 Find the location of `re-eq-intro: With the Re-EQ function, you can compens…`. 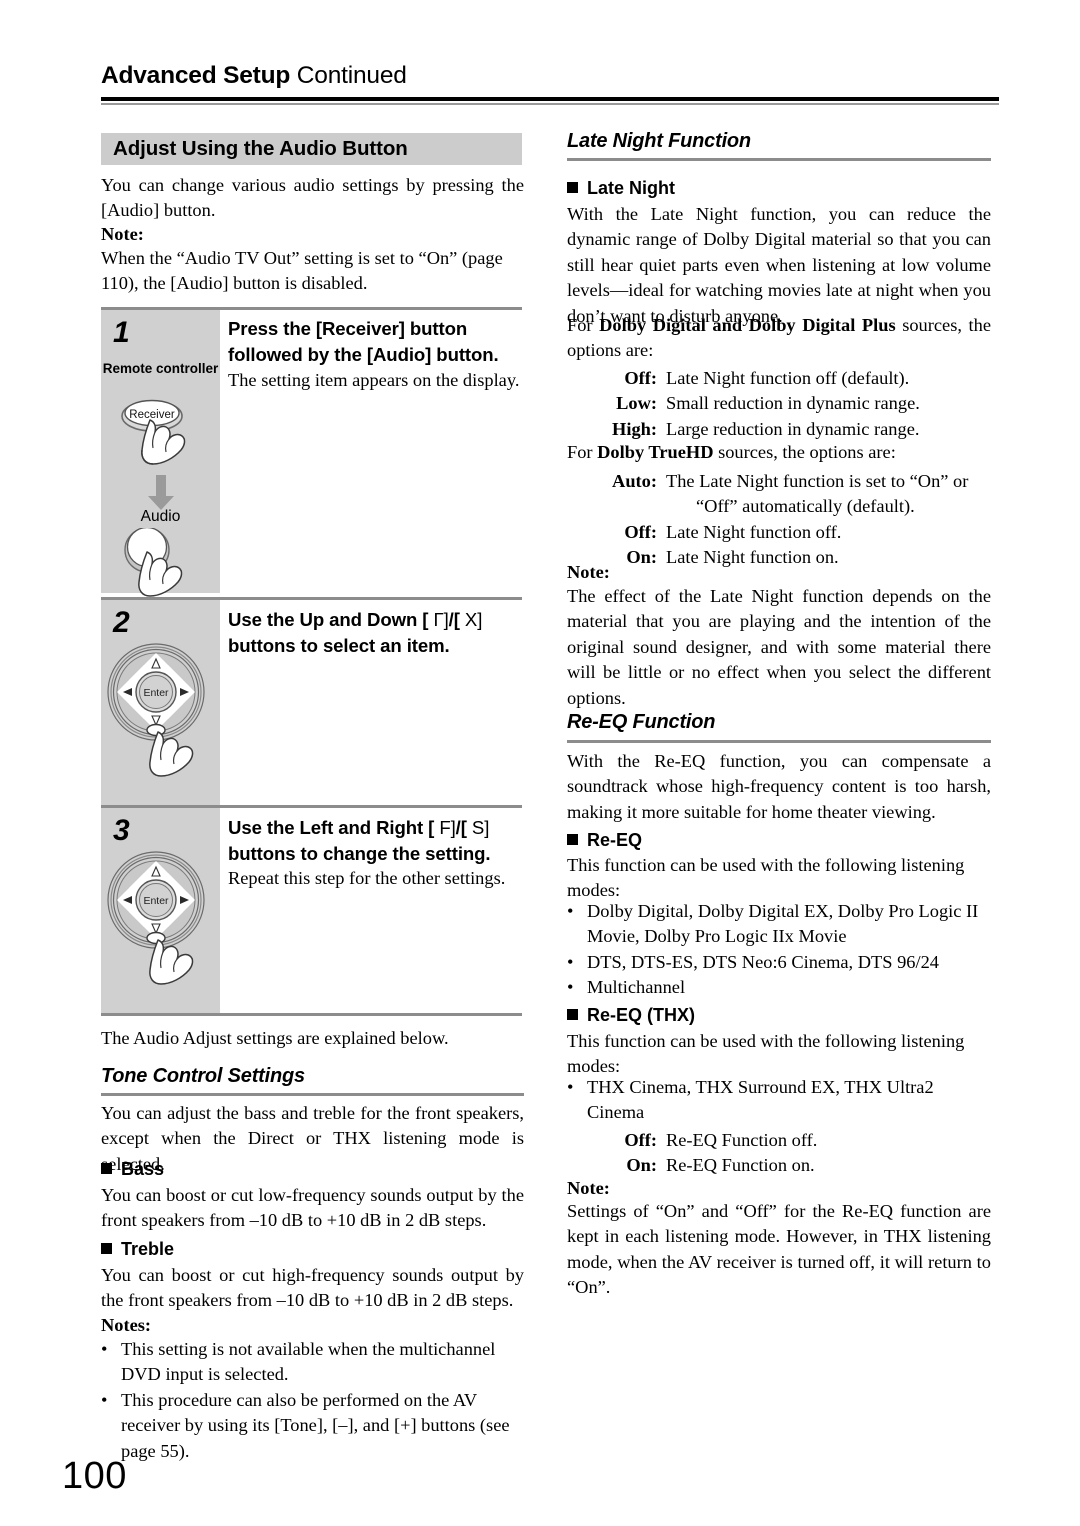

re-eq-intro: With the Re-EQ function, you can compens… is located at coordinates (779, 786).